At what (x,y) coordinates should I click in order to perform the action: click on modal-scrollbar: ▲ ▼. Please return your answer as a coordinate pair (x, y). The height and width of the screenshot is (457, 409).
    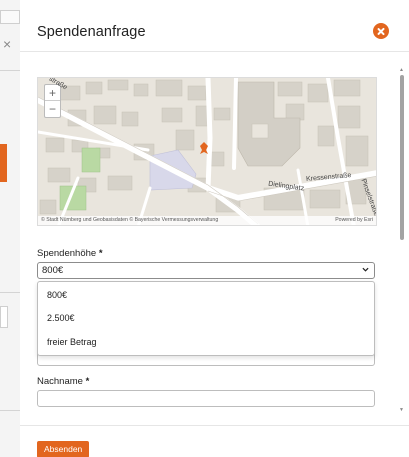
    Looking at the image, I should click on (402, 242).